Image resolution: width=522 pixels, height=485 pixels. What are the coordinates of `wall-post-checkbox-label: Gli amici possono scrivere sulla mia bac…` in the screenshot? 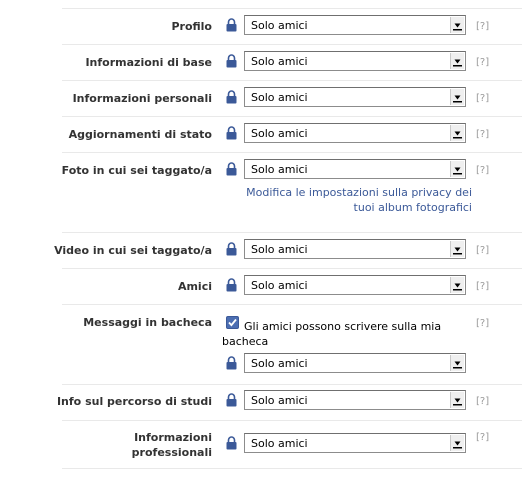 It's located at (332, 334).